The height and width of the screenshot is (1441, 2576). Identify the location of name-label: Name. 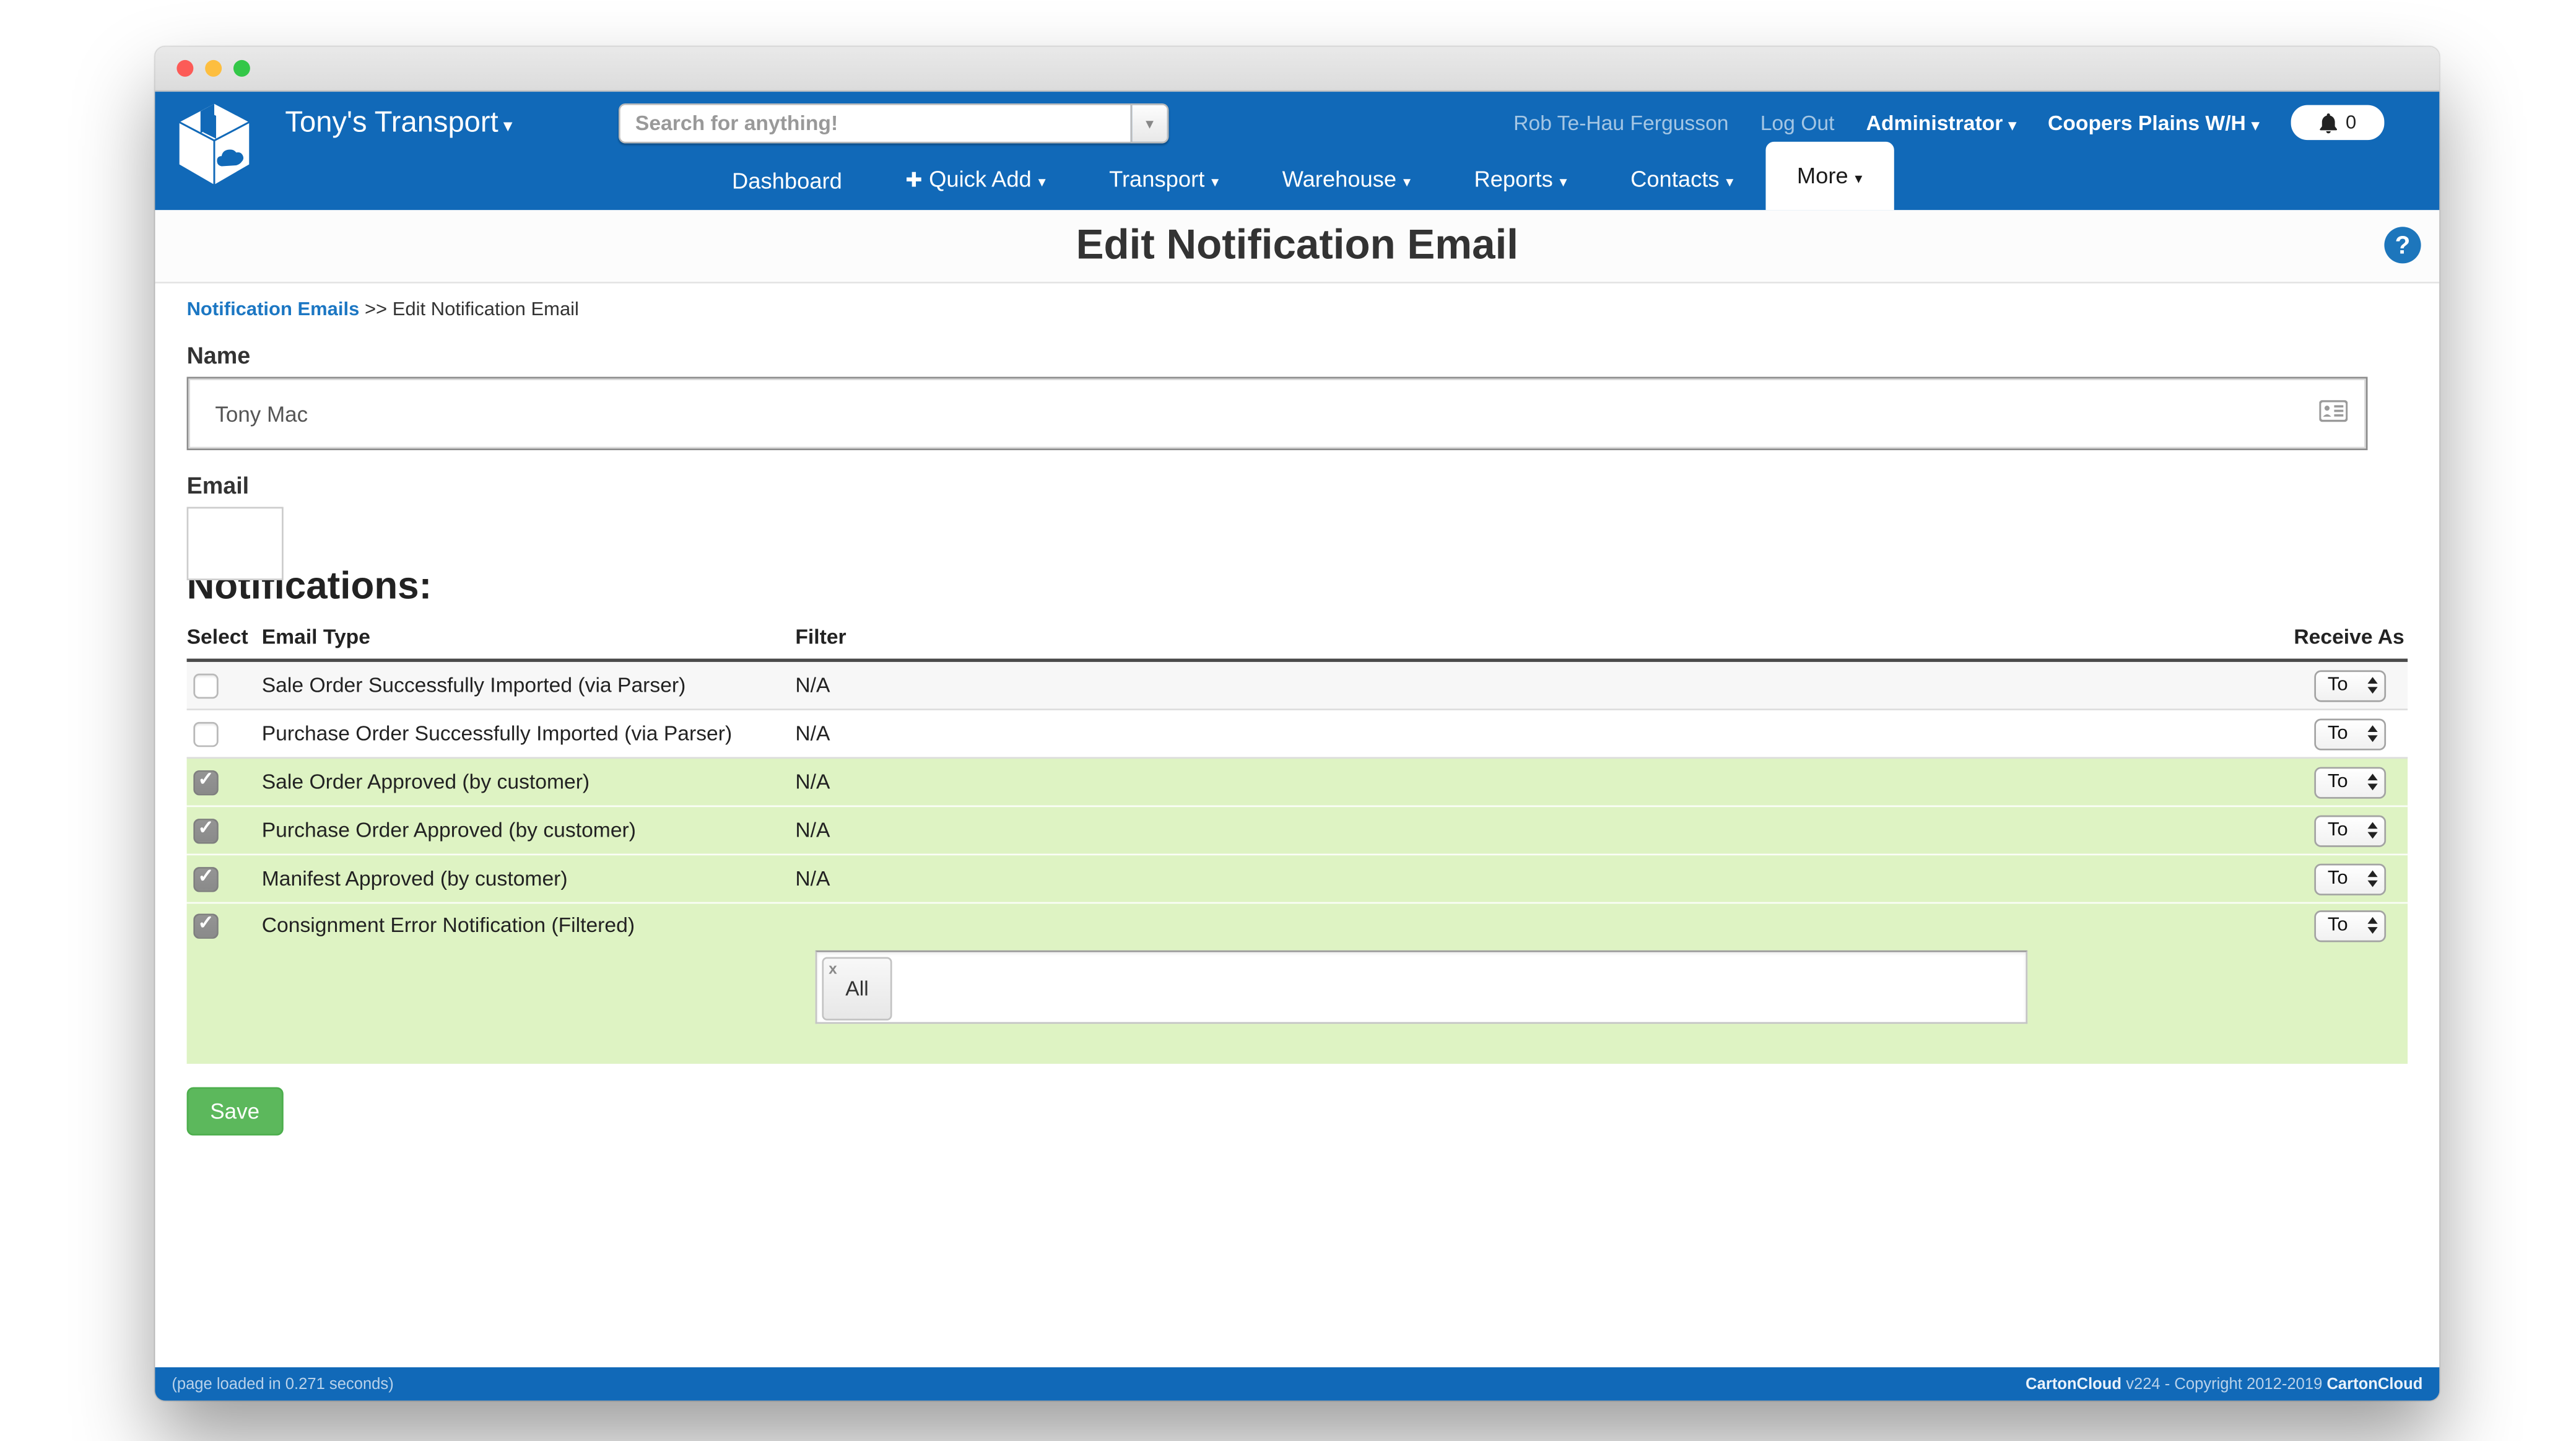
(218, 355).